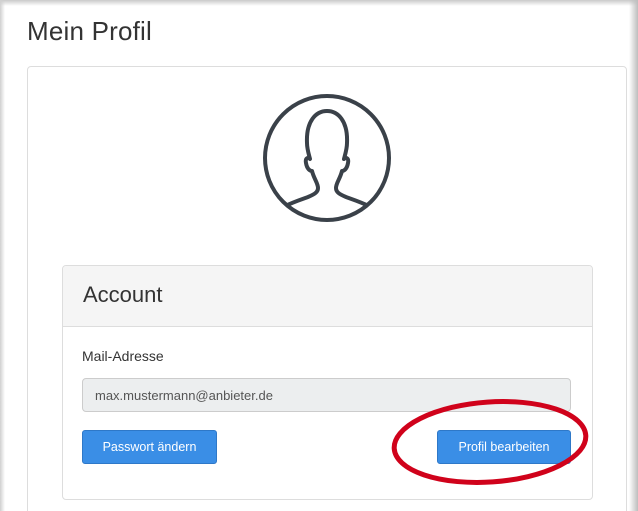  I want to click on frame-shadow-left, so click(2, 255).